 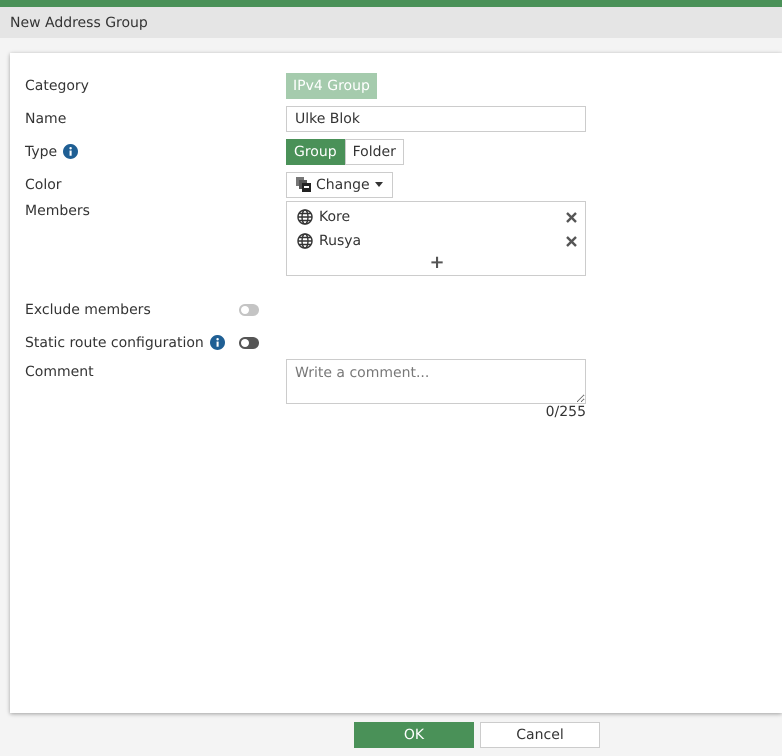 I want to click on category-badge: IPv4 Group, so click(x=331, y=85).